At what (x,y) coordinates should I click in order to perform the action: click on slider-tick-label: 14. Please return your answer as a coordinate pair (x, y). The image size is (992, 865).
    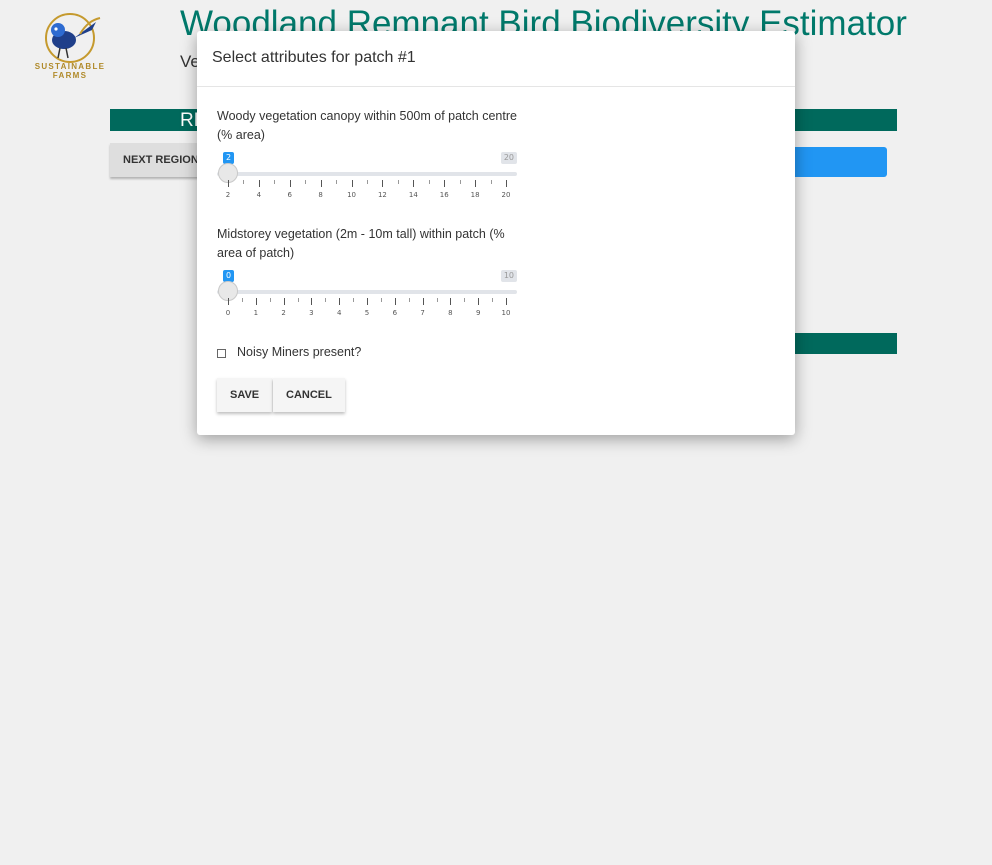
    Looking at the image, I should click on (413, 195).